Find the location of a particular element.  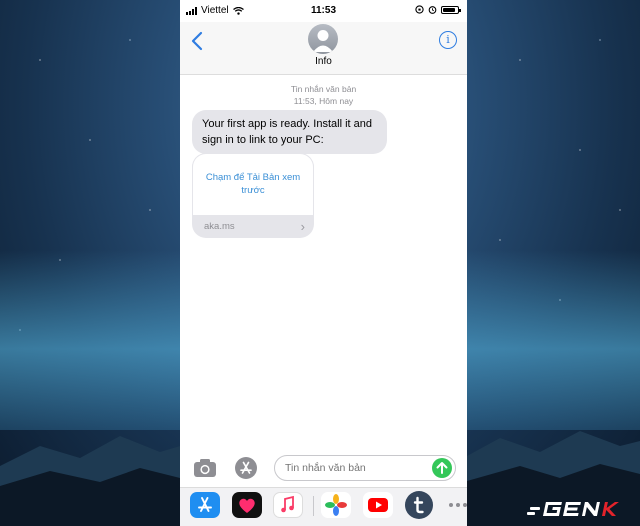

photos-app-icon is located at coordinates (336, 505).